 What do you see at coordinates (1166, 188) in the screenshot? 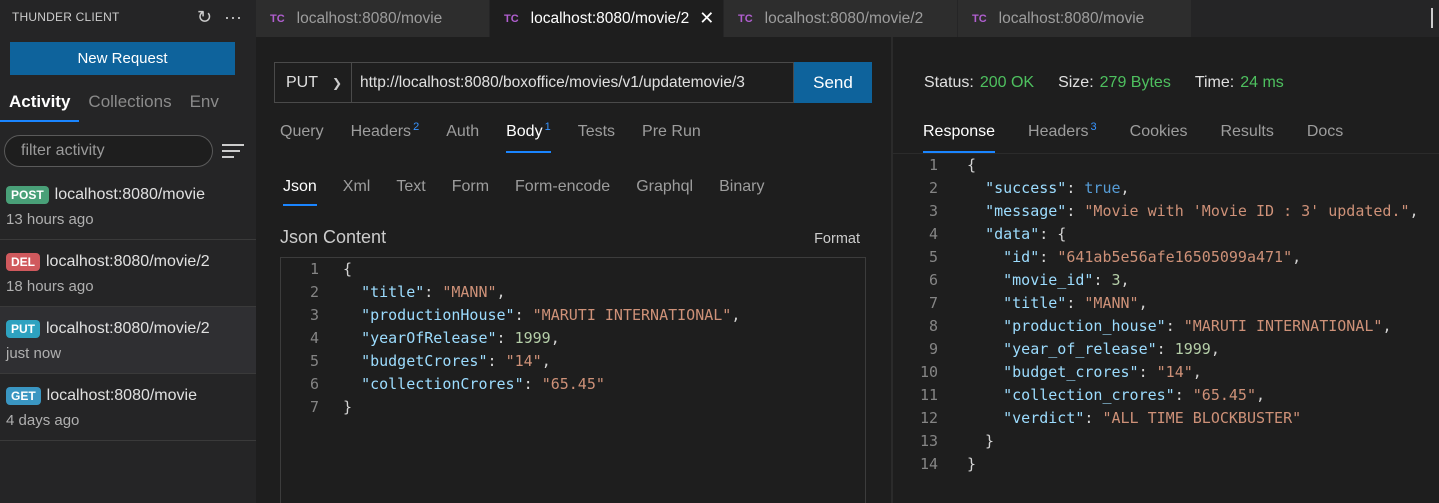
I see `code-line: 2 "success": true,` at bounding box center [1166, 188].